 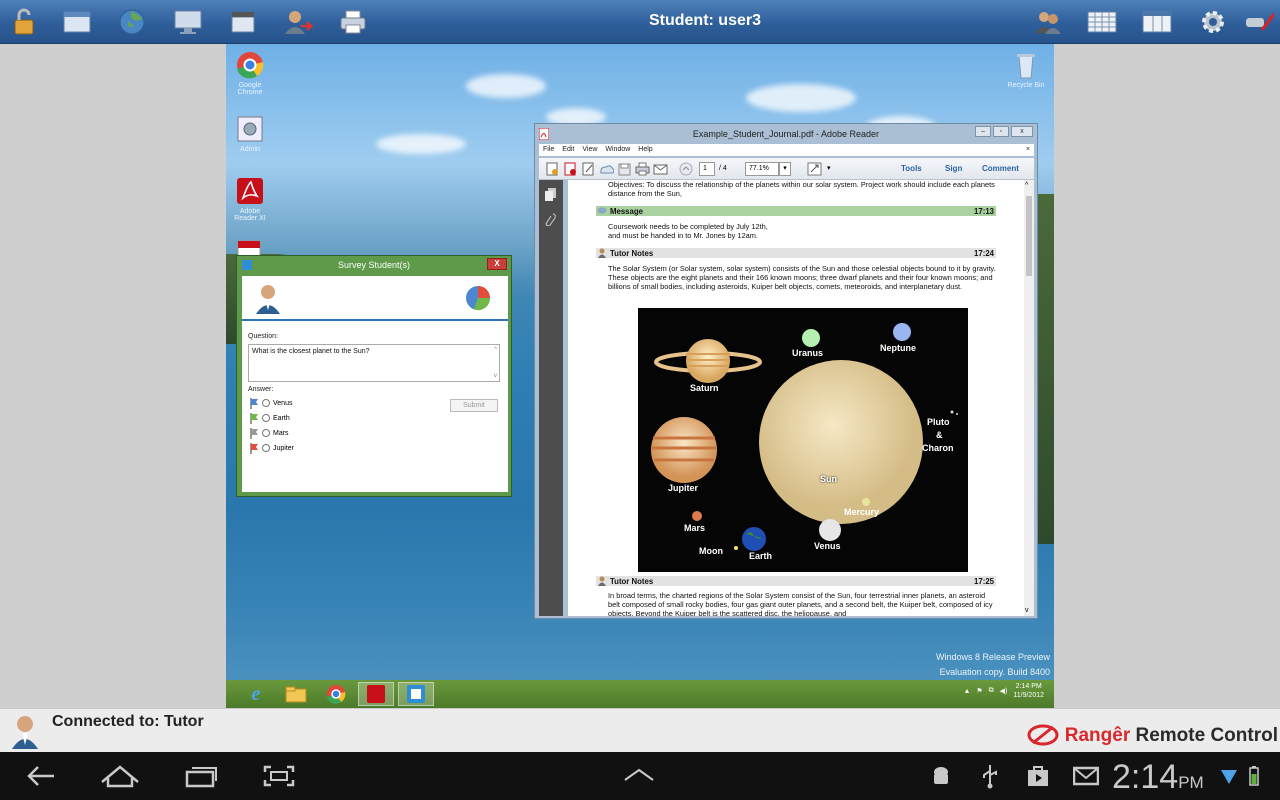 I want to click on columns-view-icon, so click(x=1157, y=22).